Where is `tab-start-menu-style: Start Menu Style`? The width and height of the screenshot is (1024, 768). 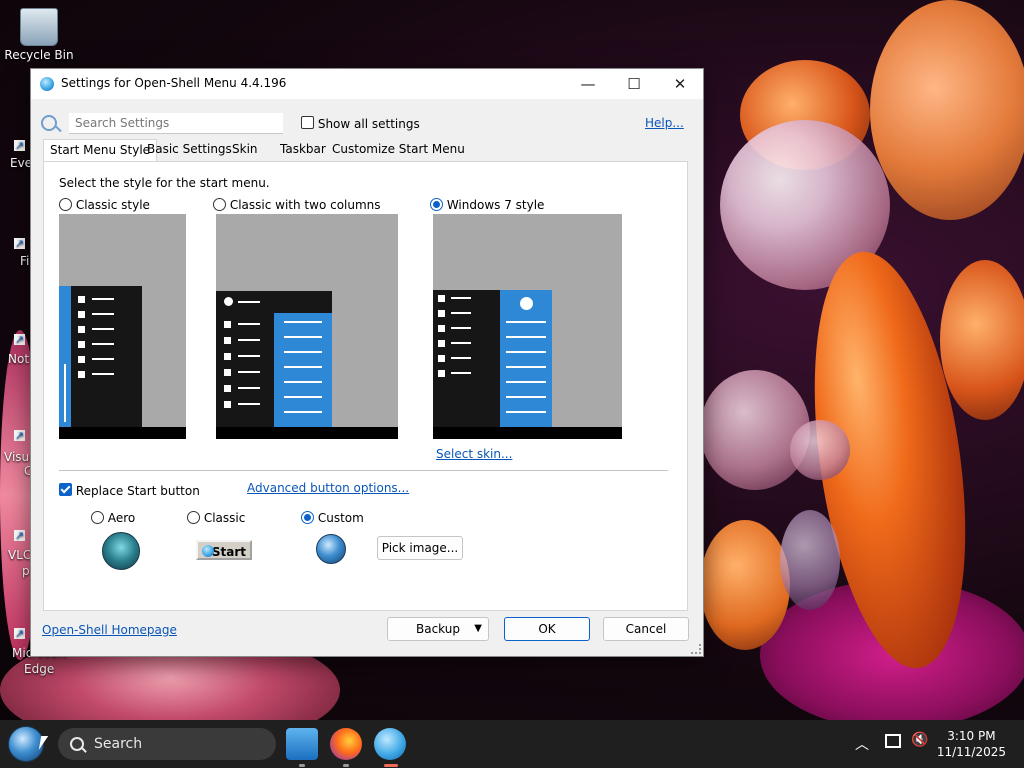 tab-start-menu-style: Start Menu Style is located at coordinates (100, 151).